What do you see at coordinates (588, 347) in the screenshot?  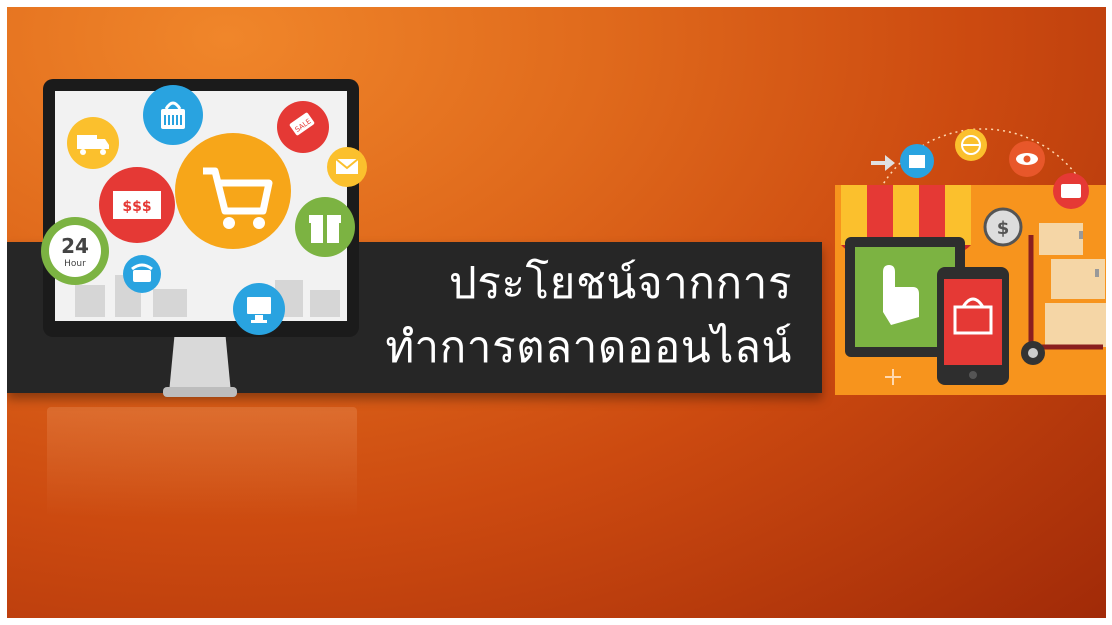 I see `title-line-2: ทำการตลาดออนไลน์` at bounding box center [588, 347].